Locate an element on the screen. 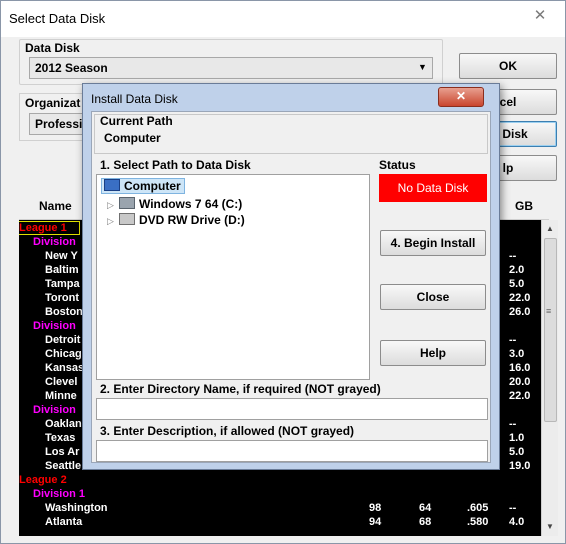 The width and height of the screenshot is (566, 544). cell-gb: 2.0 is located at coordinates (517, 270).